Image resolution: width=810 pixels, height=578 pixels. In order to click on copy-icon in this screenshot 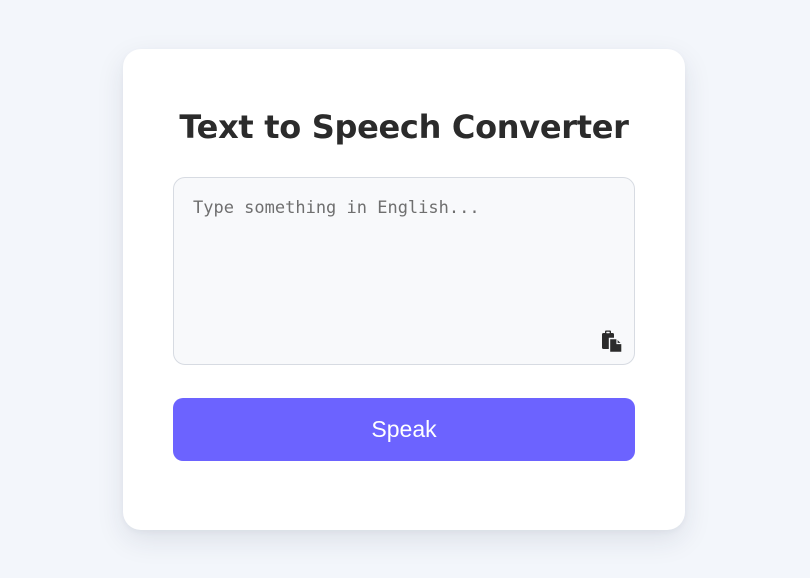, I will do `click(612, 342)`.